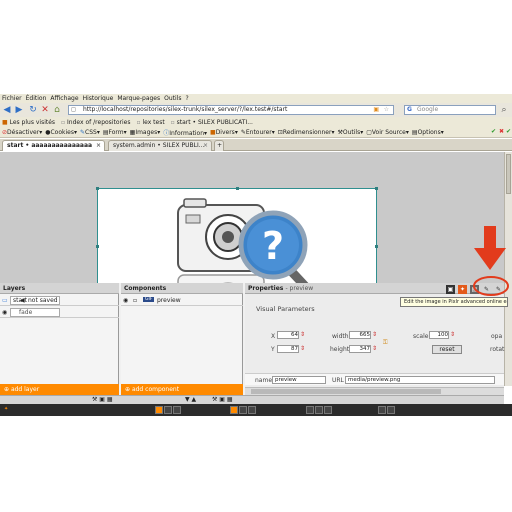  What do you see at coordinates (387, 132) in the screenshot?
I see `dev-voir-source: ▢Voir Source▾` at bounding box center [387, 132].